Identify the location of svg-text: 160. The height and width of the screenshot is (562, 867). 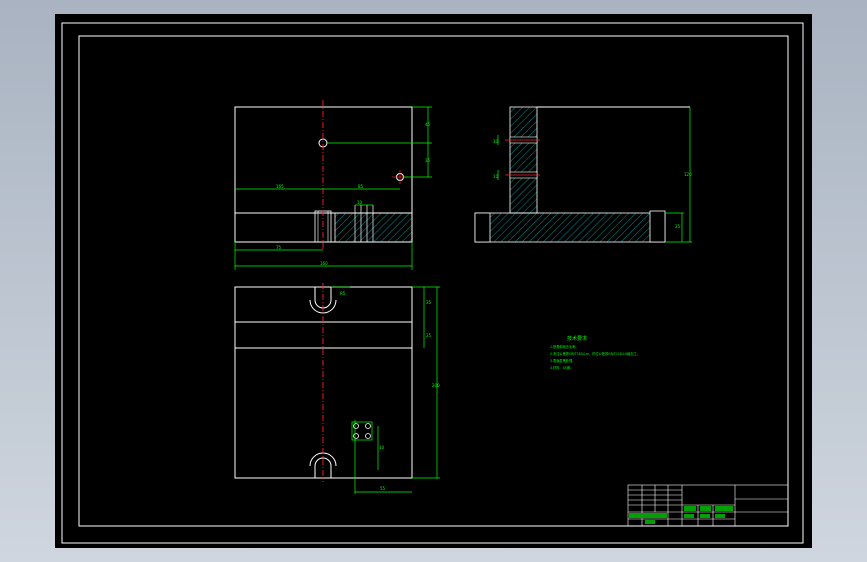
(324, 263).